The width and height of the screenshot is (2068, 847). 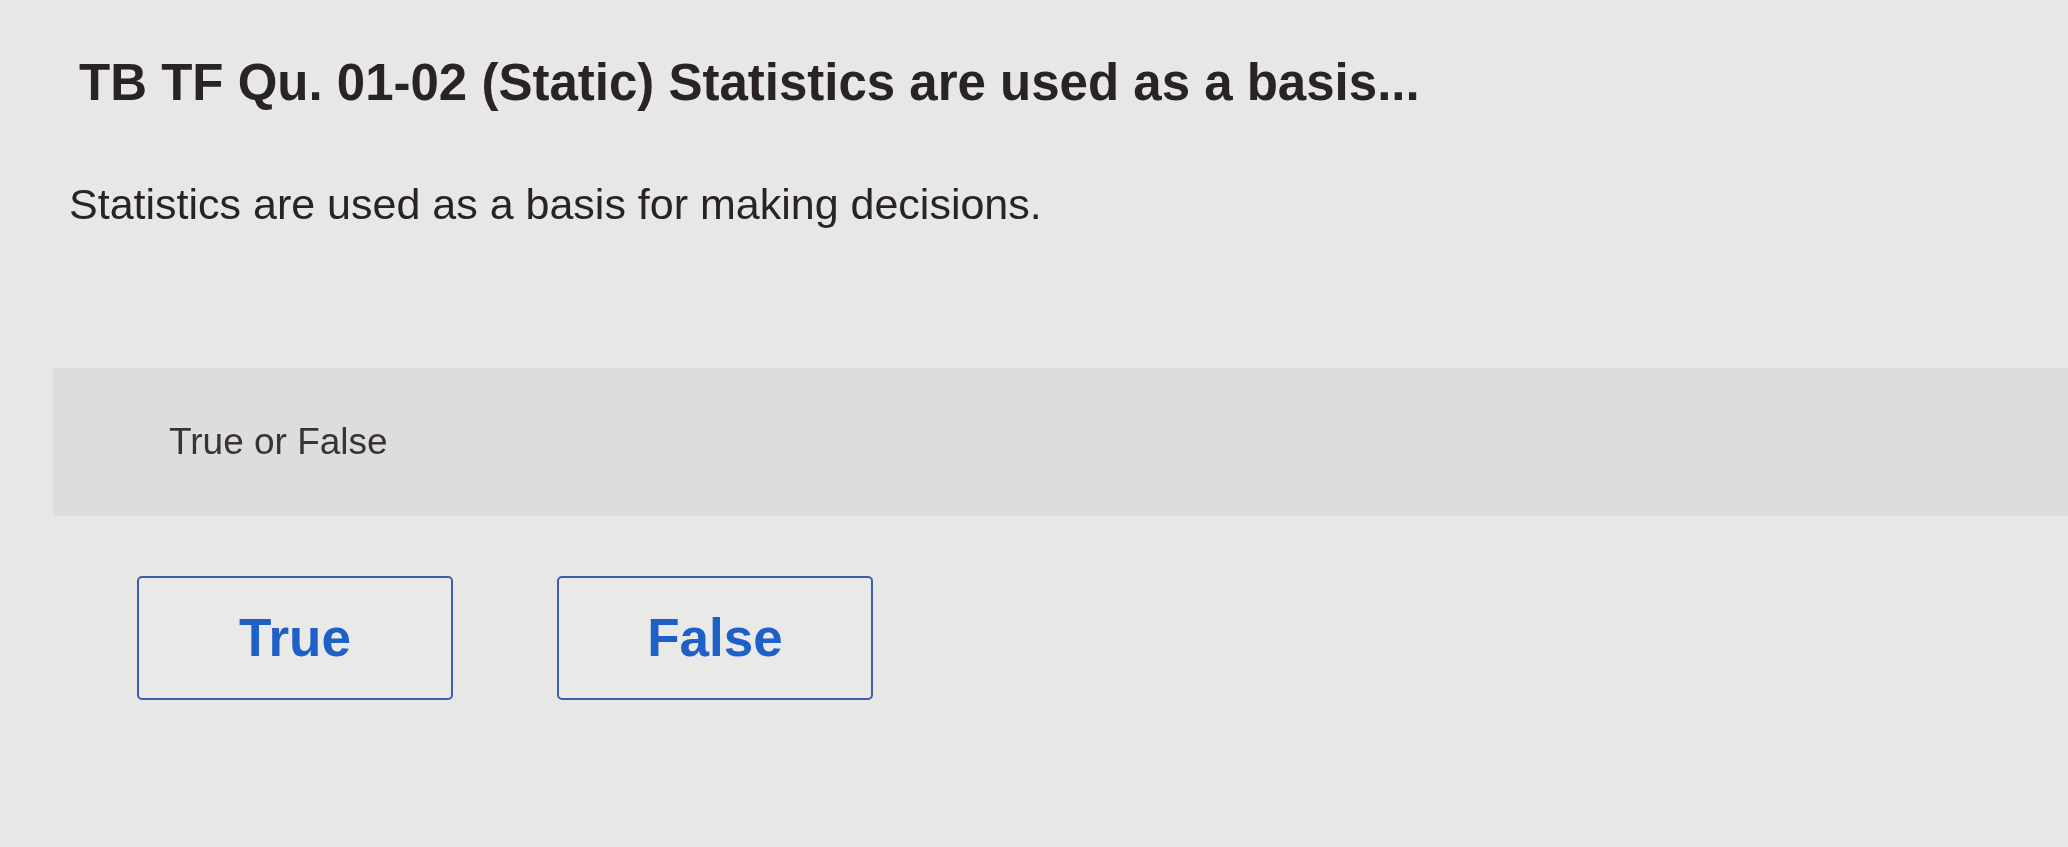 What do you see at coordinates (555, 204) in the screenshot?
I see `question-text: Statistics are used as a basis for making decisions.` at bounding box center [555, 204].